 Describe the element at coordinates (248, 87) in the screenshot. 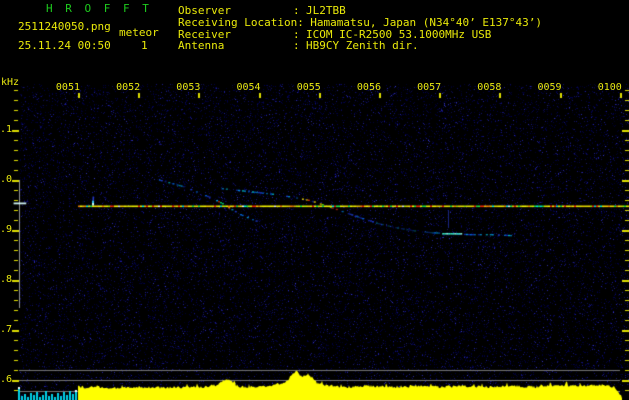

I see `x-tick-label: 0054` at that location.